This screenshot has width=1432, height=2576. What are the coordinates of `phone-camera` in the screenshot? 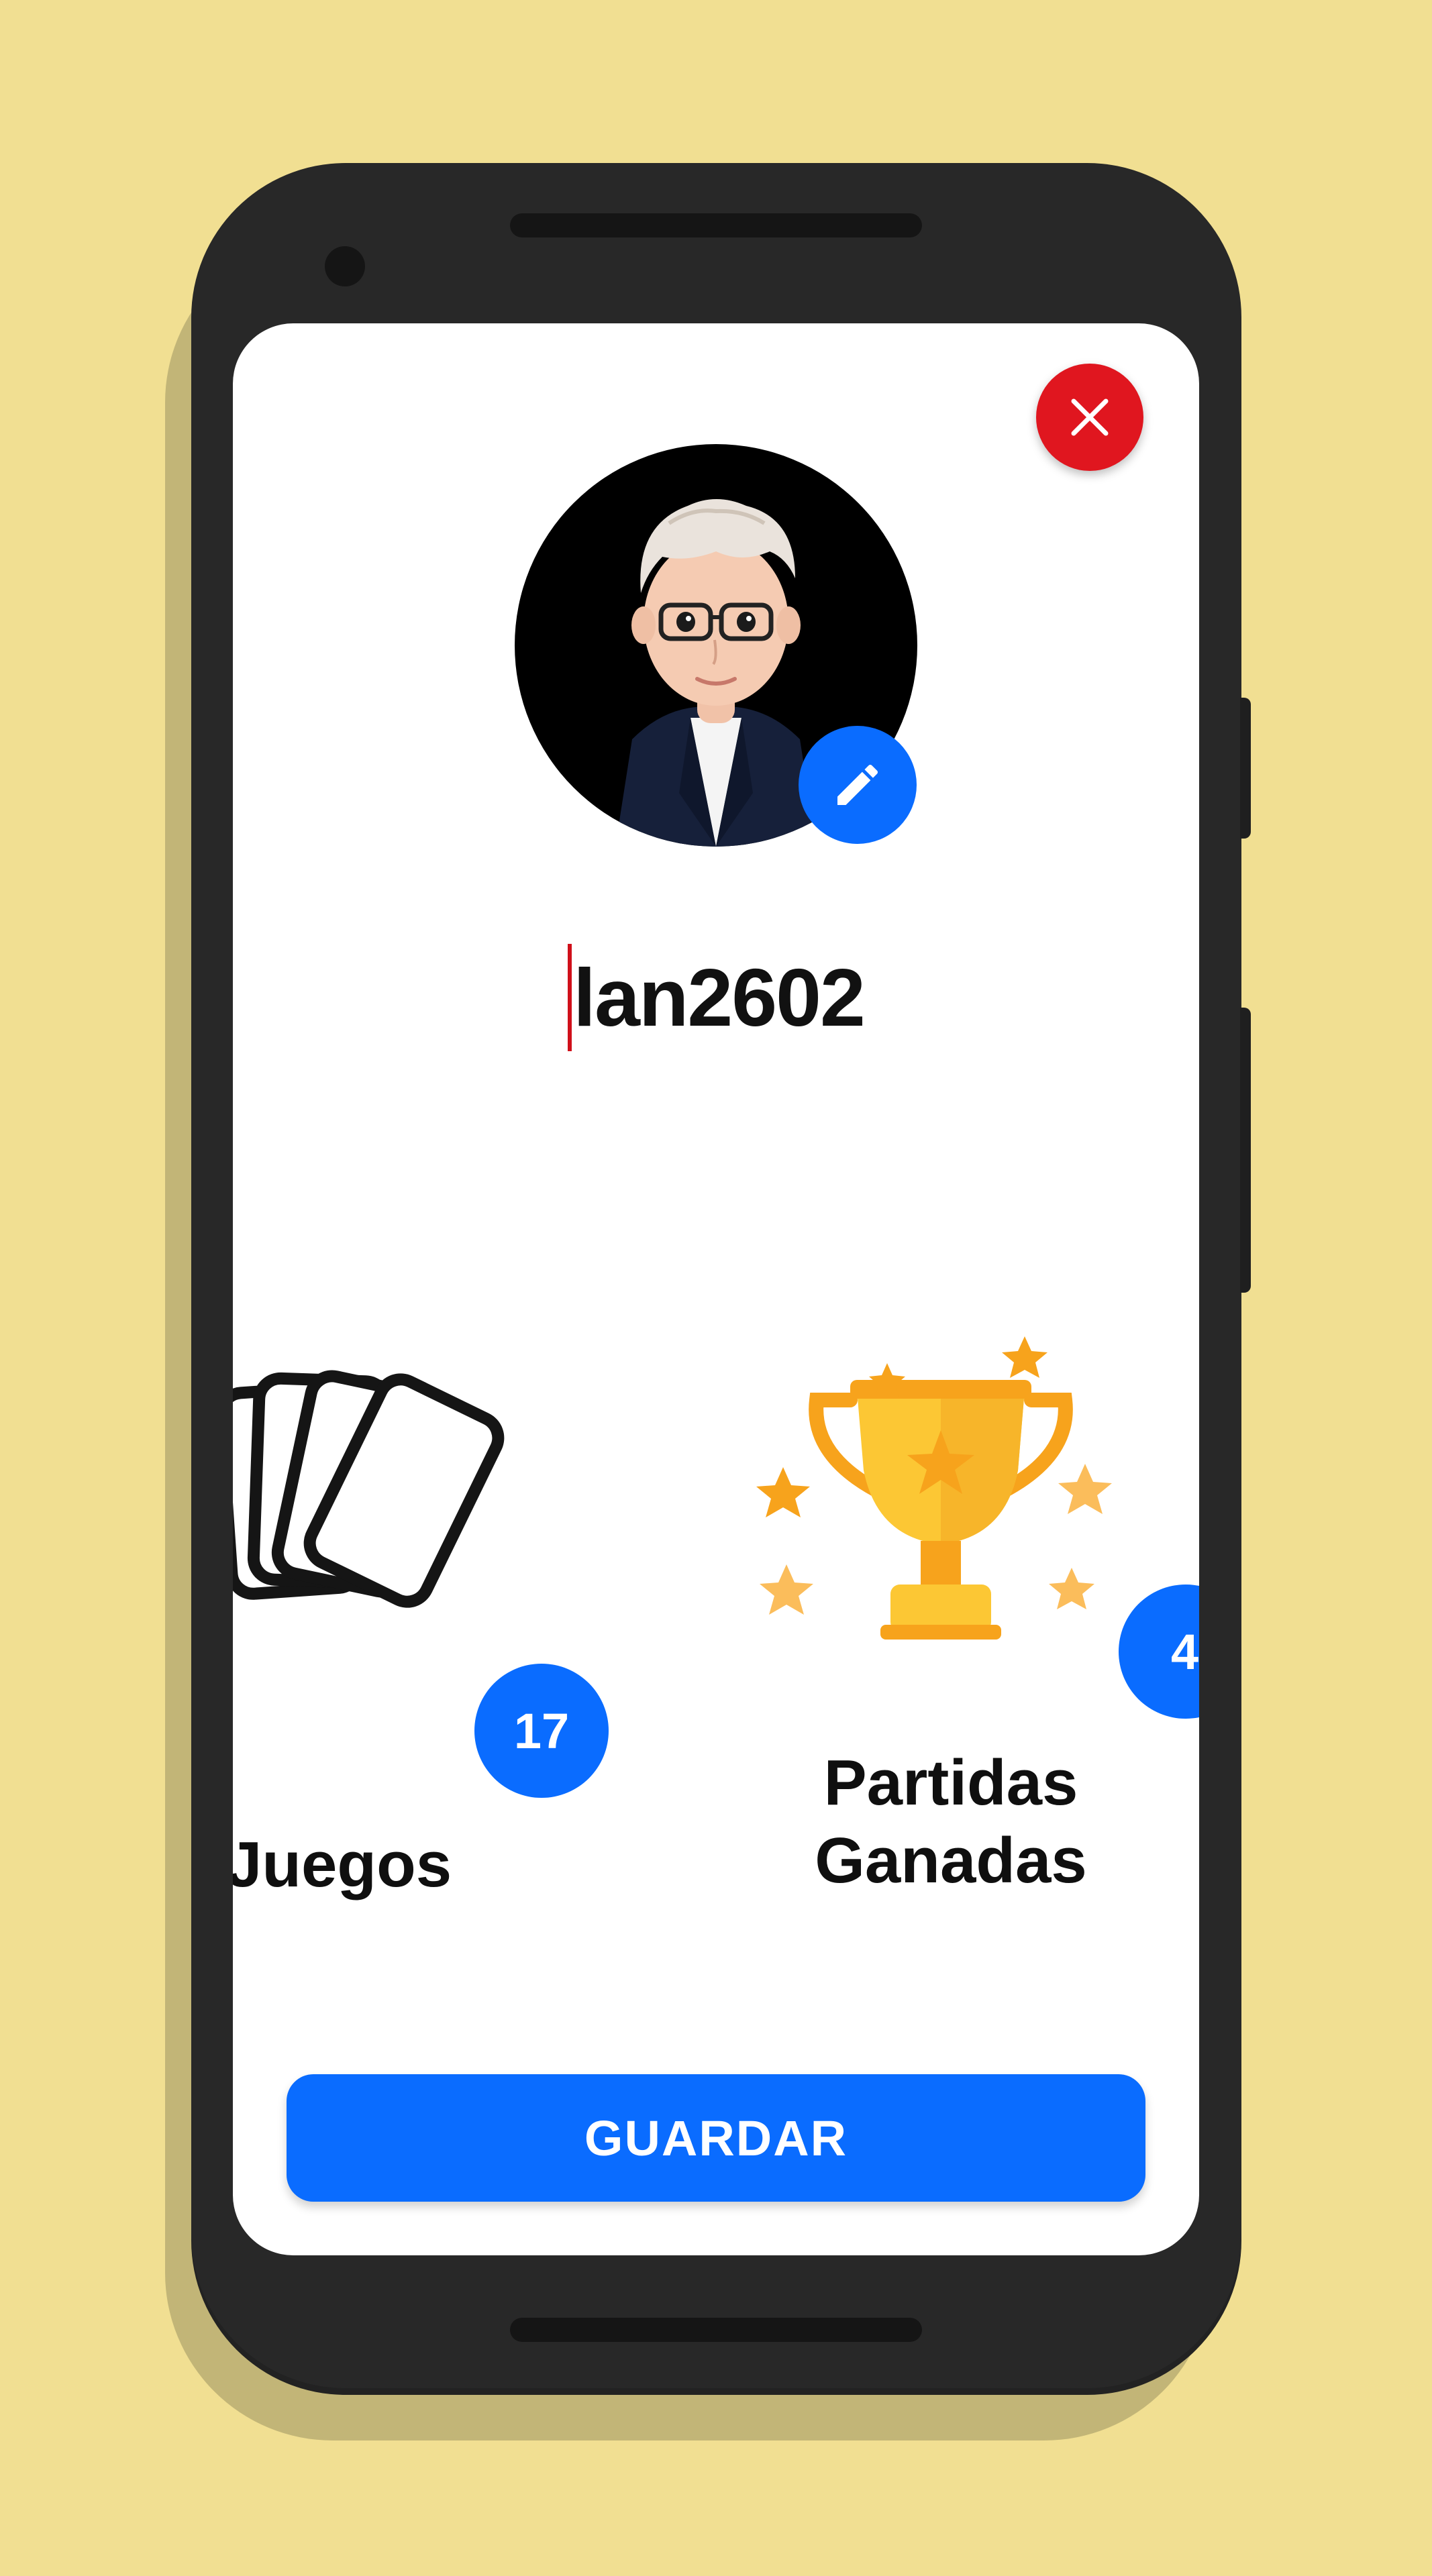 It's located at (345, 266).